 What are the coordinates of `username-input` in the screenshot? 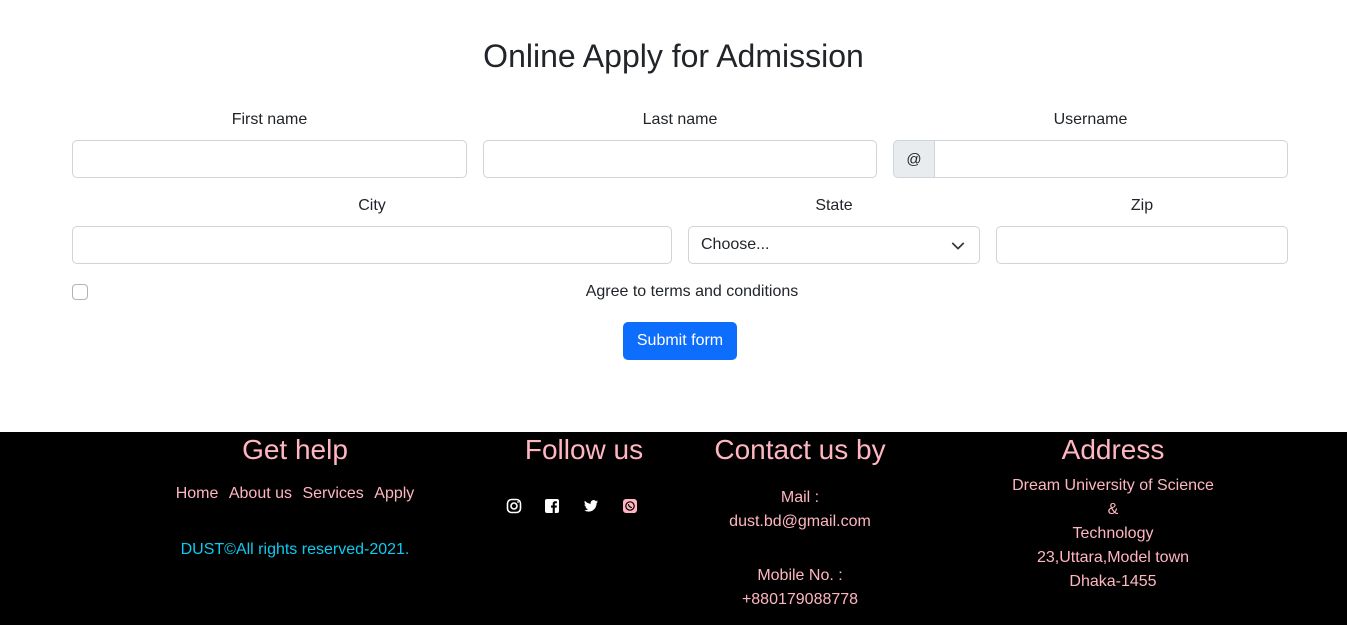 It's located at (1111, 159).